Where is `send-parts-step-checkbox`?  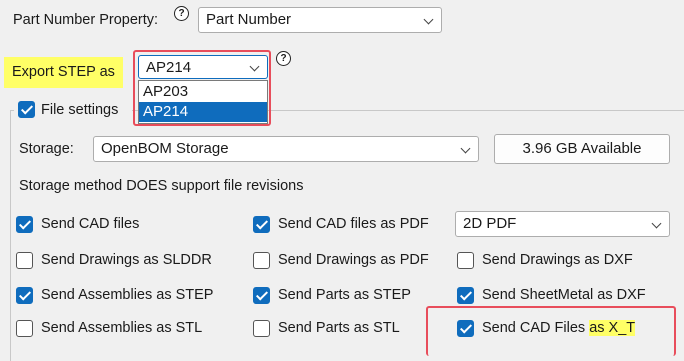 send-parts-step-checkbox is located at coordinates (261, 295).